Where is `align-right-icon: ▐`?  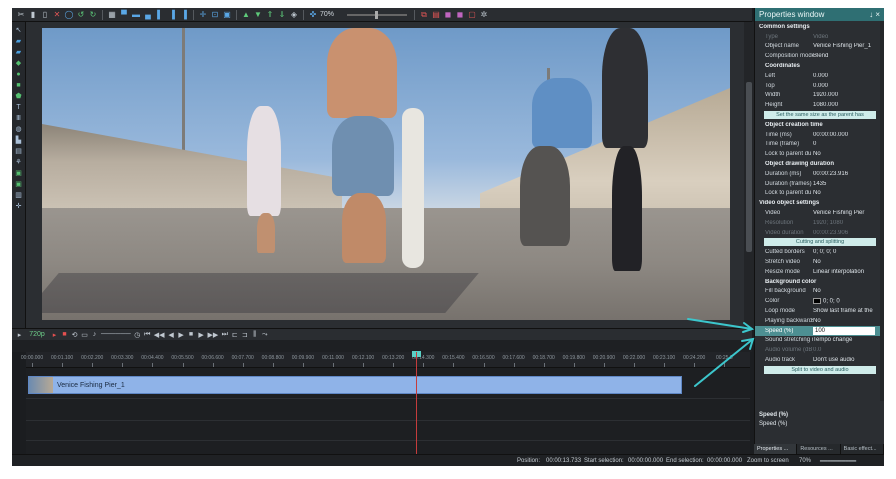
align-right-icon: ▐ is located at coordinates (184, 15).